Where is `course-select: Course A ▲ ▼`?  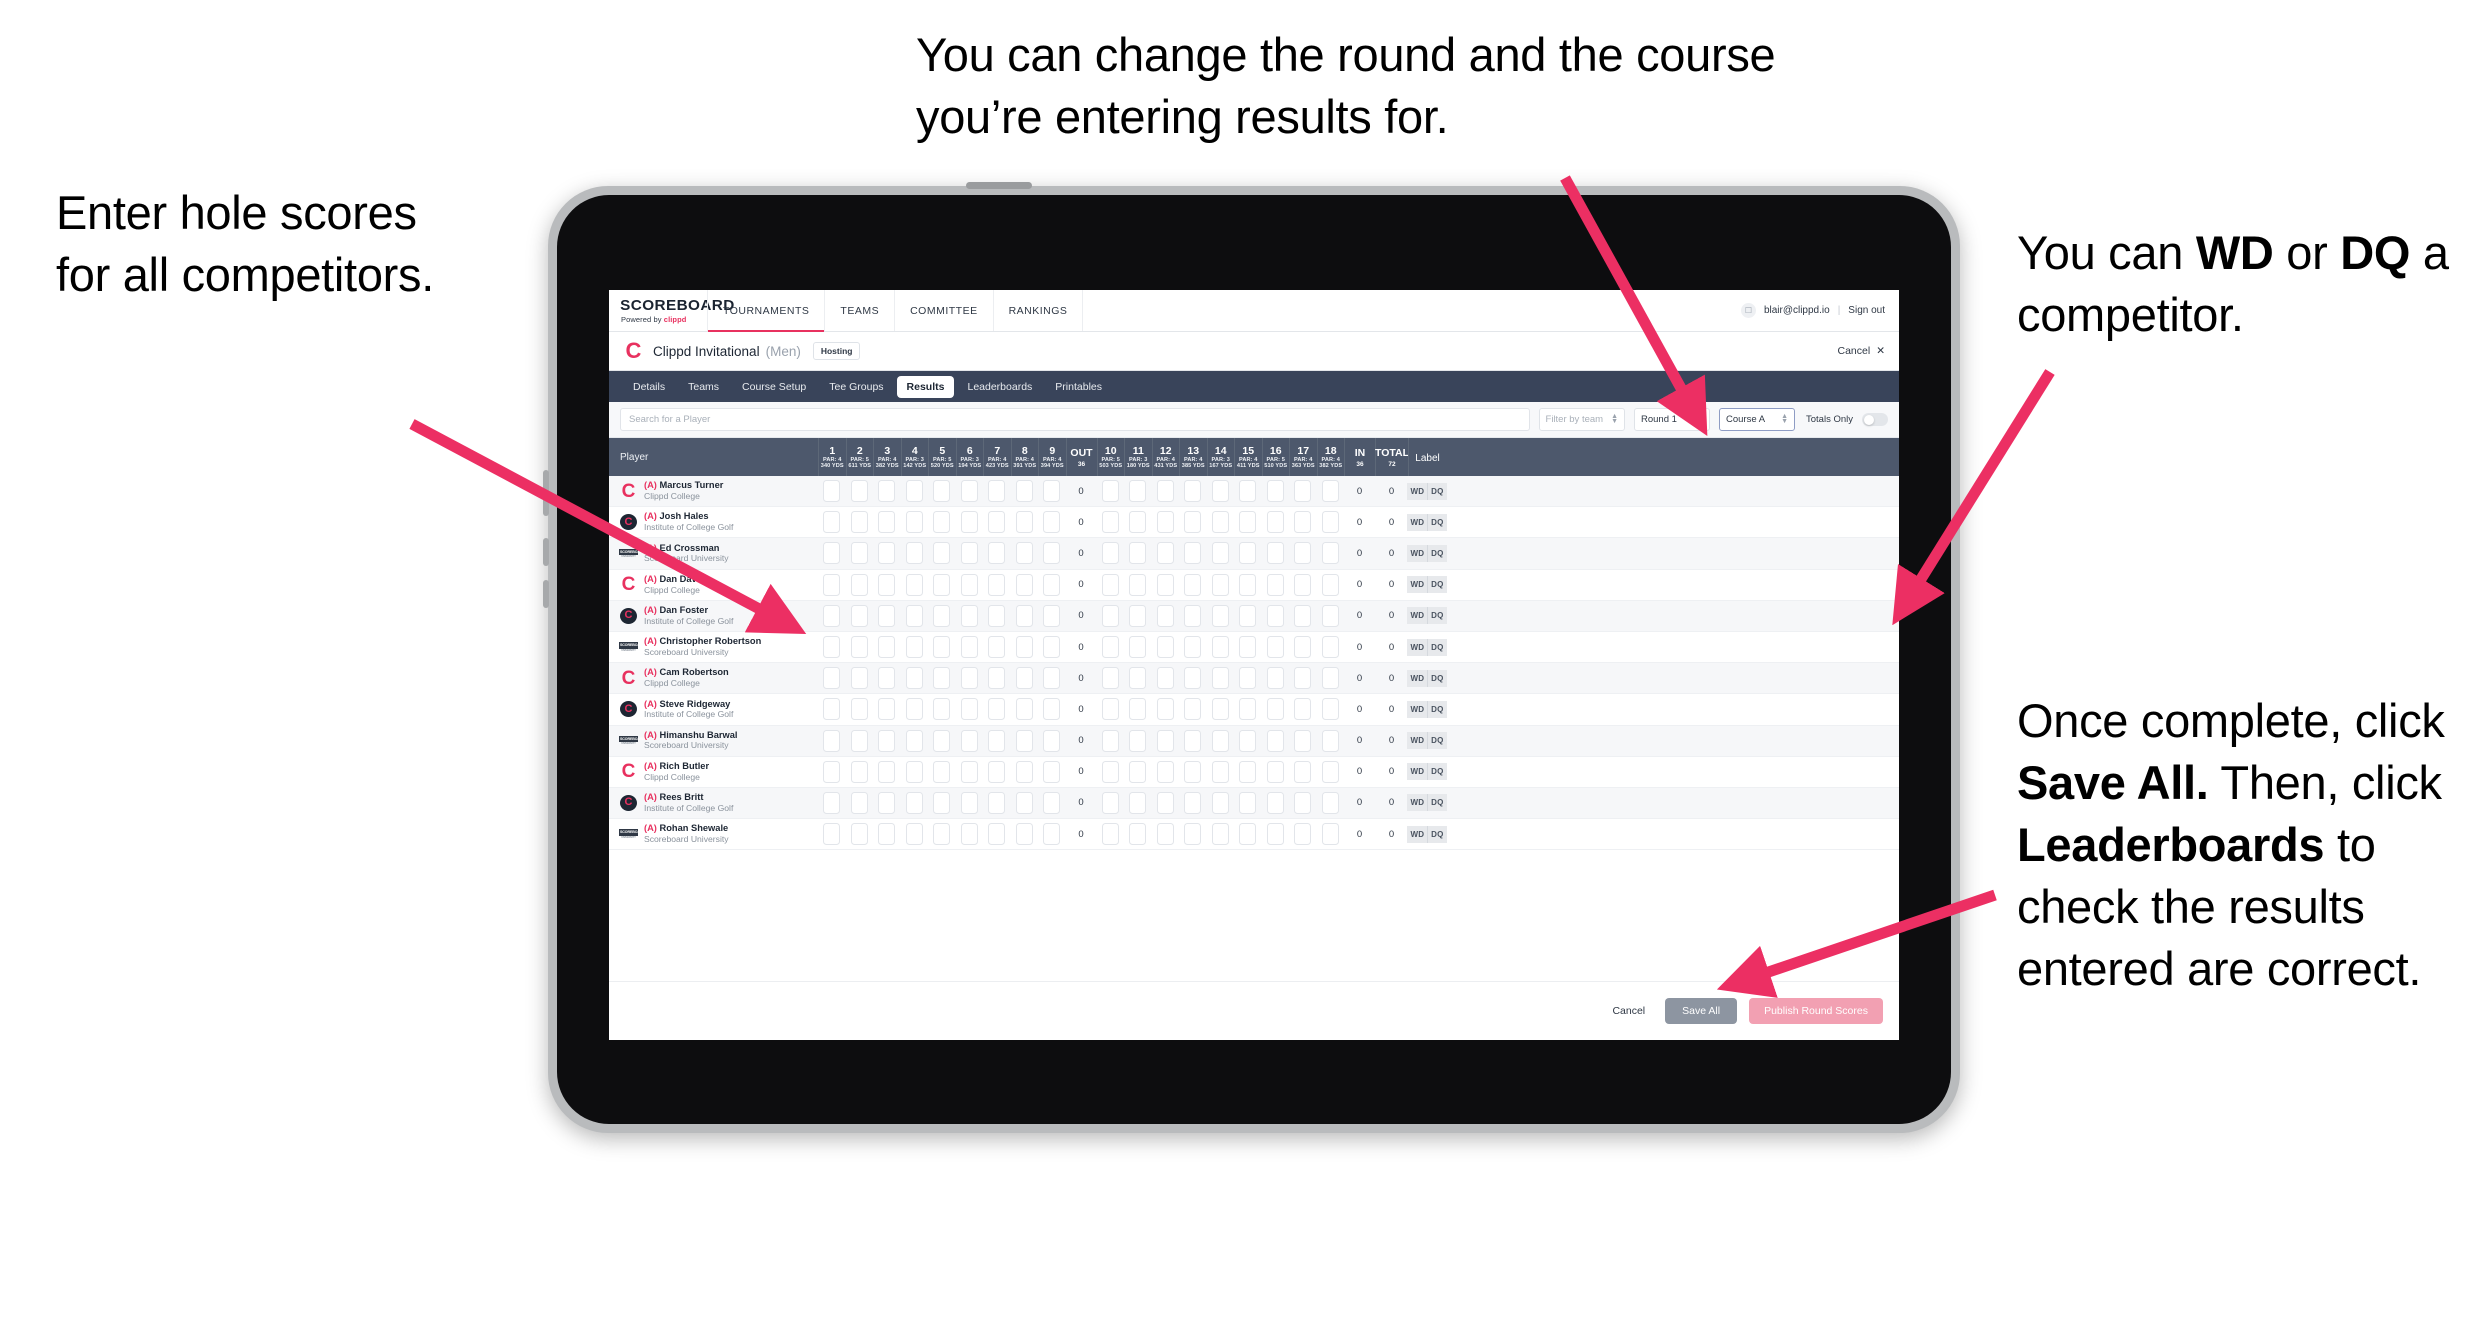
course-select: Course A ▲ ▼ is located at coordinates (1757, 419).